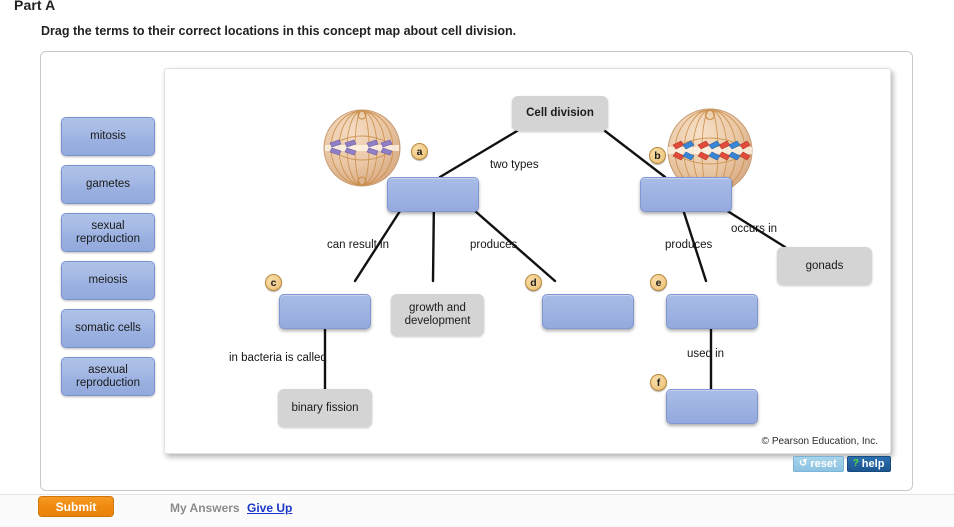 The height and width of the screenshot is (527, 954). I want to click on letter-badge-c: c, so click(273, 282).